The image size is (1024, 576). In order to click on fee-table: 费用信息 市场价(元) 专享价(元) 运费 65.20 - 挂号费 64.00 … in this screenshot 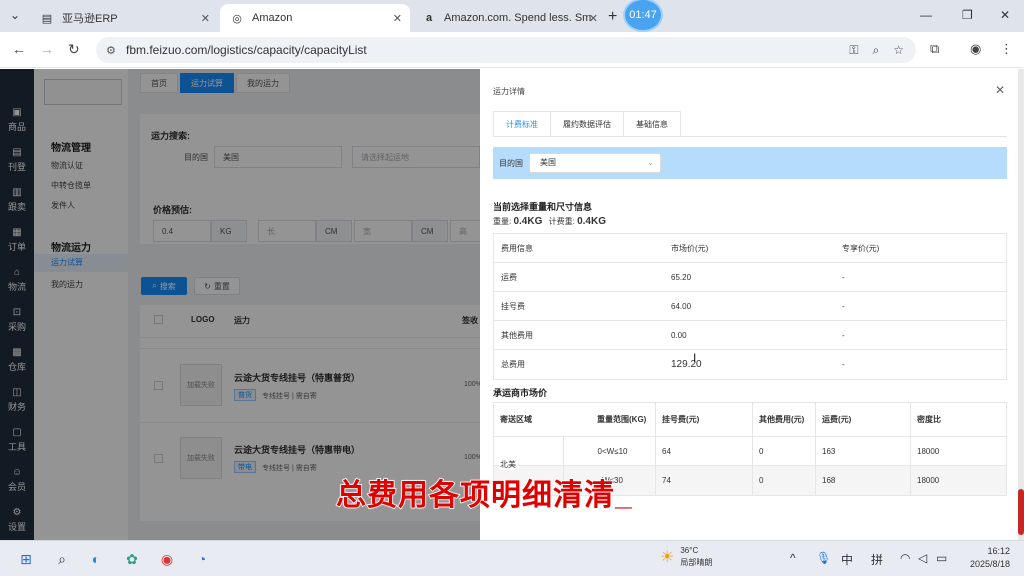, I will do `click(750, 306)`.